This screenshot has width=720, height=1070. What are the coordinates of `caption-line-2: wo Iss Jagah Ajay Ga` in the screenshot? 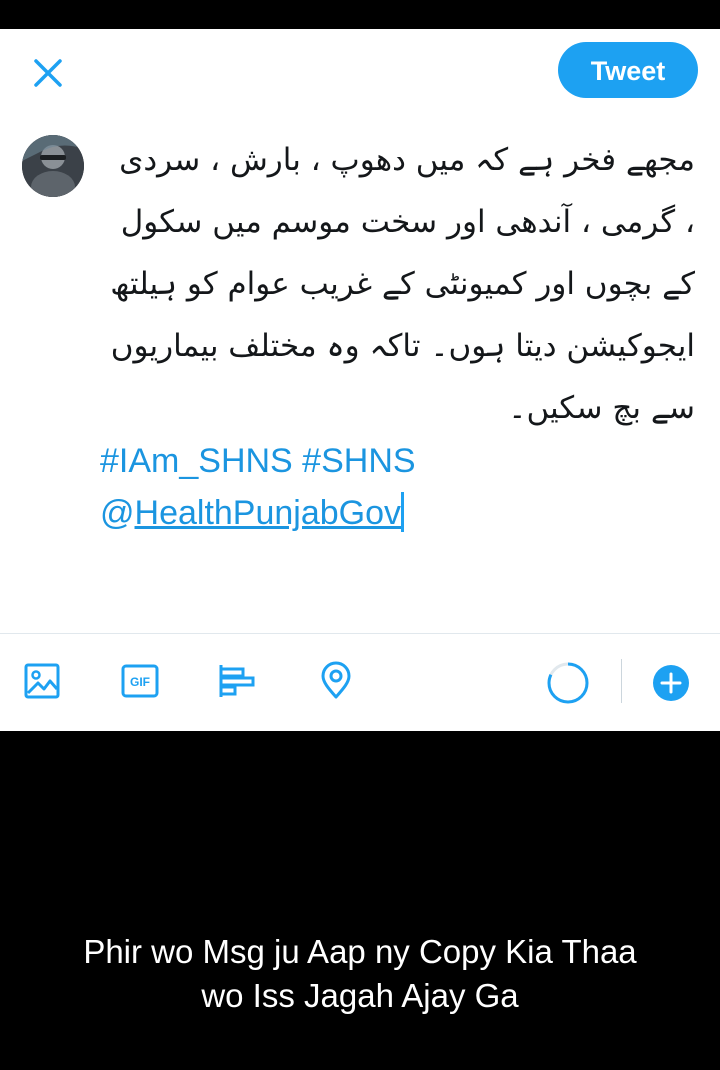 It's located at (360, 995).